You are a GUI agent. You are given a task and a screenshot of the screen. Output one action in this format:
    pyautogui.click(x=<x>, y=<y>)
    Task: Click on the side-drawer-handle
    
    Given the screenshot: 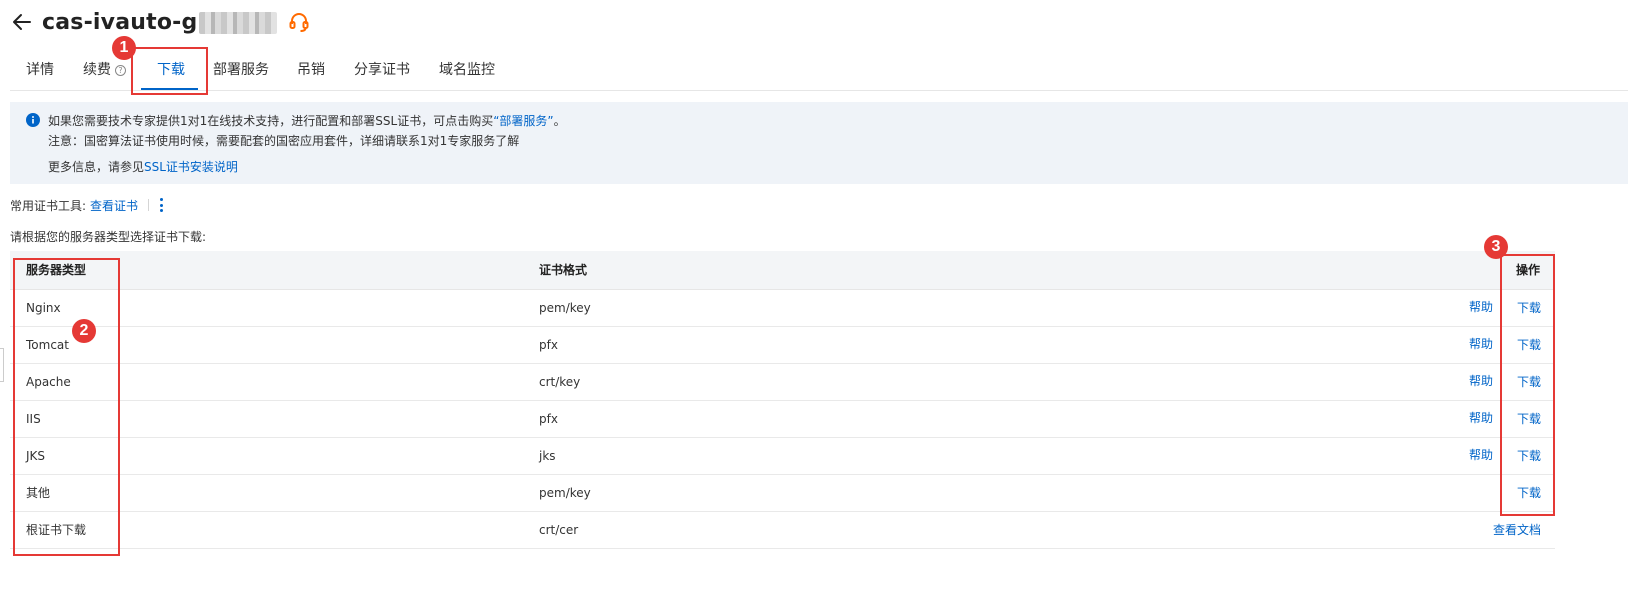 What is the action you would take?
    pyautogui.click(x=2, y=365)
    